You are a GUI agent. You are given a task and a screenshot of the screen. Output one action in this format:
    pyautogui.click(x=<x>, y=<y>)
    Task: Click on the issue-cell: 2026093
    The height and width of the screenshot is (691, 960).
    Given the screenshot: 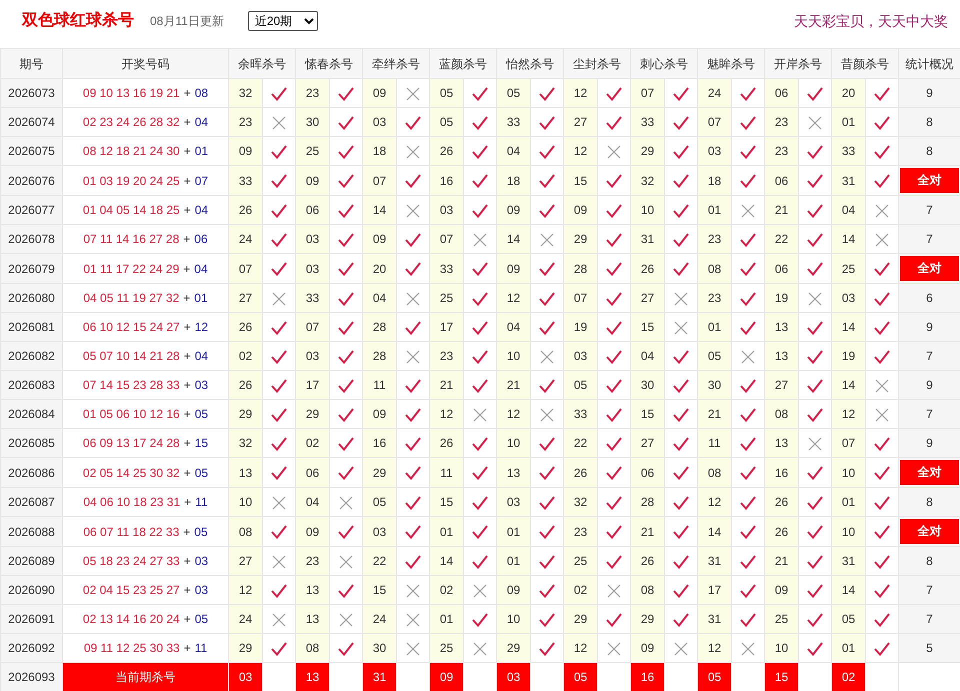 What is the action you would take?
    pyautogui.click(x=31, y=676)
    